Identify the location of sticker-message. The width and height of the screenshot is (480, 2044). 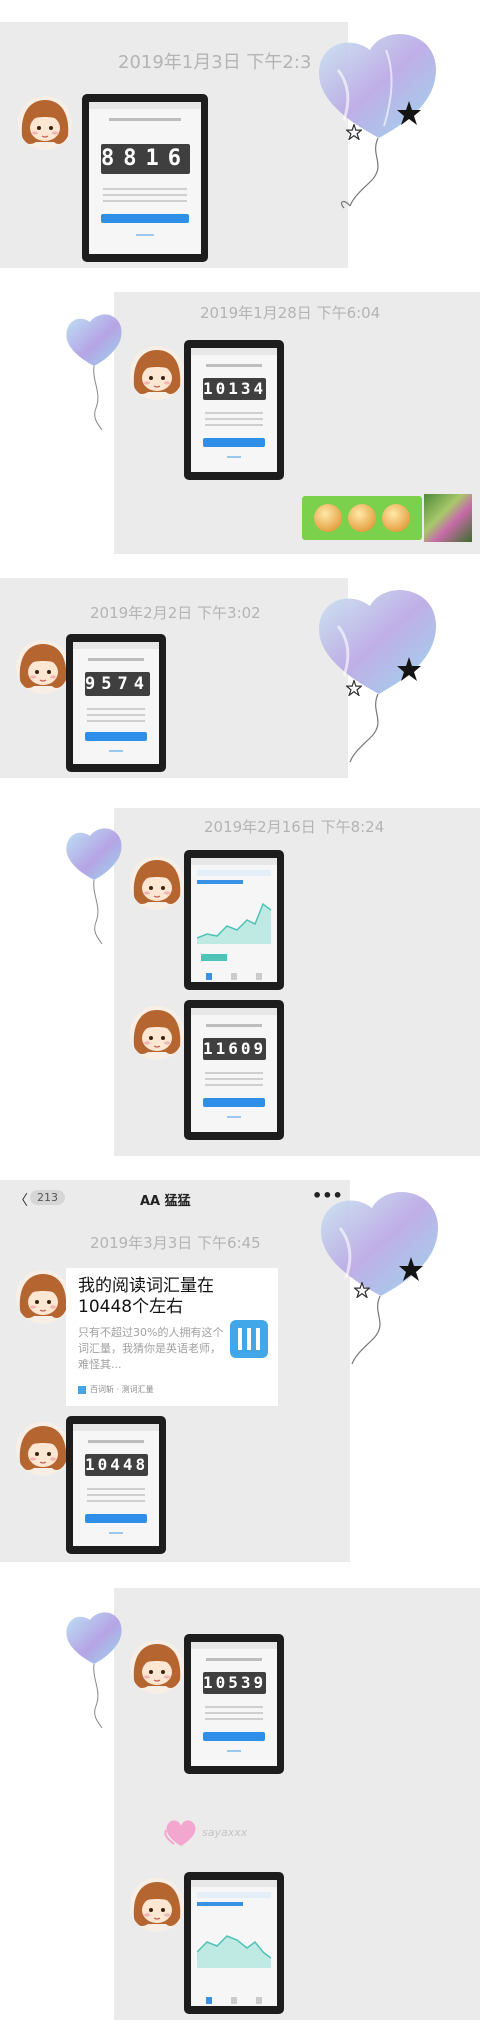
(362, 518).